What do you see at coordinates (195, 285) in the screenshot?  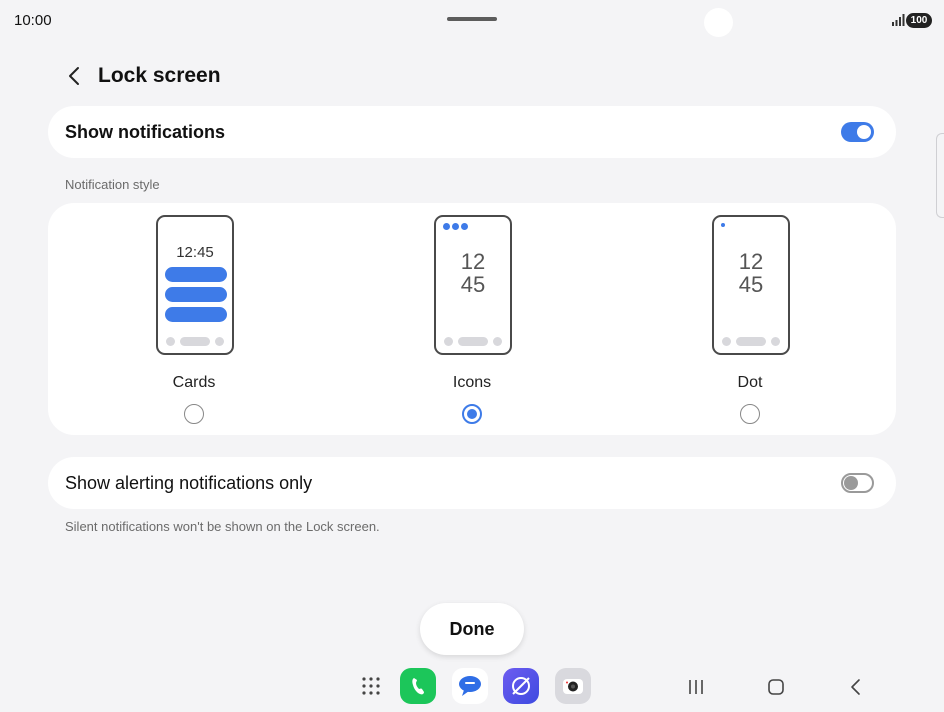 I see `cards-preview: 12:45` at bounding box center [195, 285].